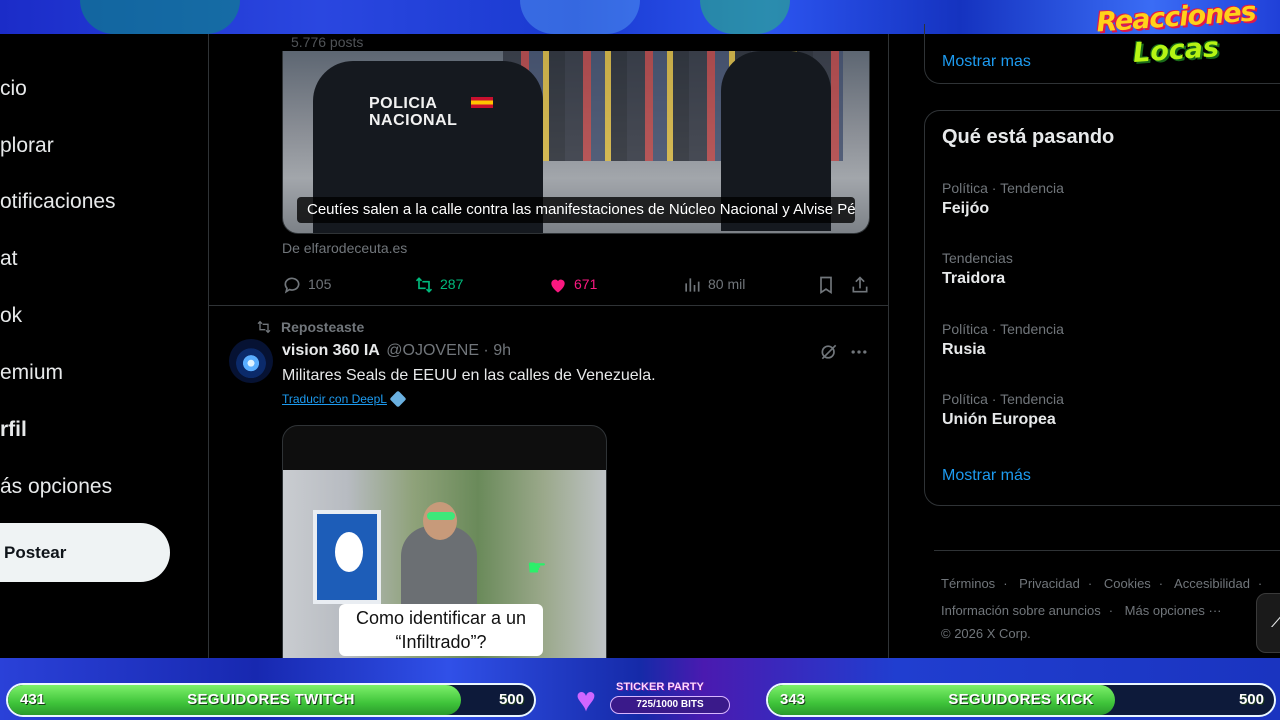 The image size is (1280, 720). What do you see at coordinates (320, 284) in the screenshot?
I see `reply-count: 105` at bounding box center [320, 284].